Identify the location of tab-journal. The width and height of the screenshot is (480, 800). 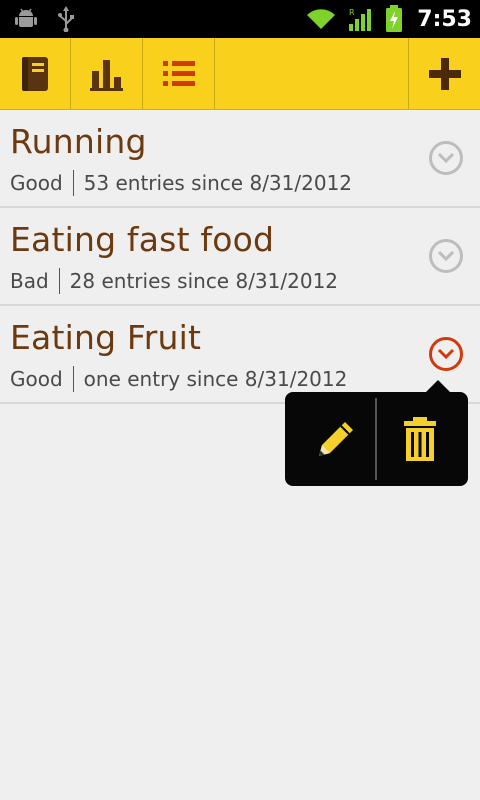
(35, 73).